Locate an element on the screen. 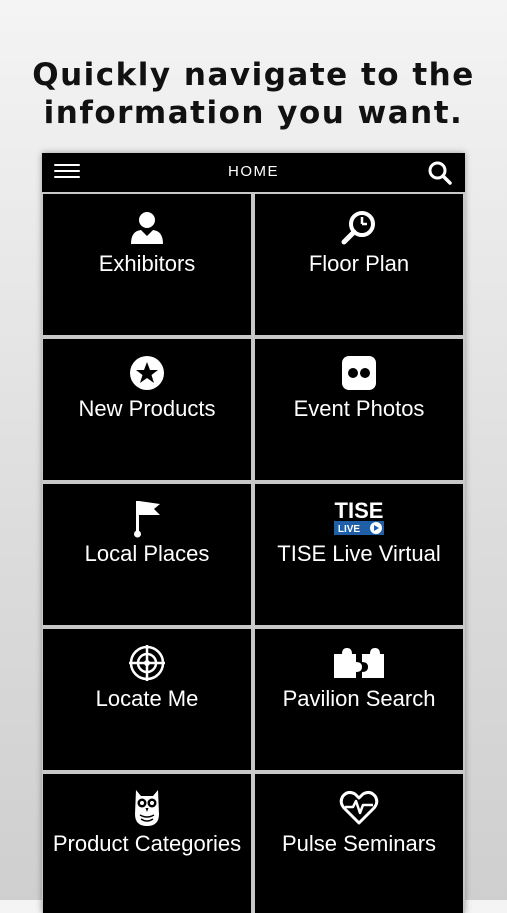 This screenshot has height=913, width=507. tile-event-photos: Event Photos is located at coordinates (359, 409).